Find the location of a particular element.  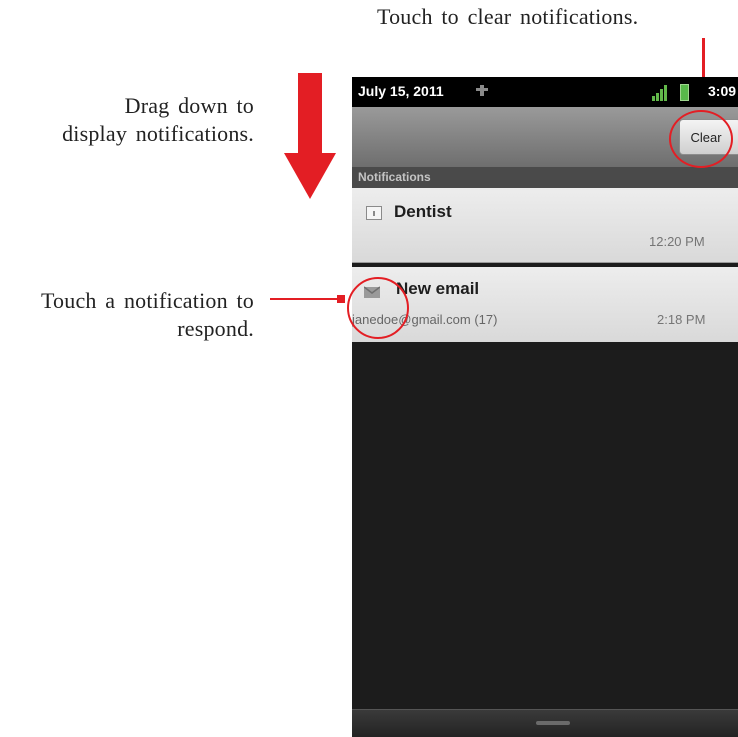

drag-callout-line-2: display notifications. is located at coordinates (158, 133).